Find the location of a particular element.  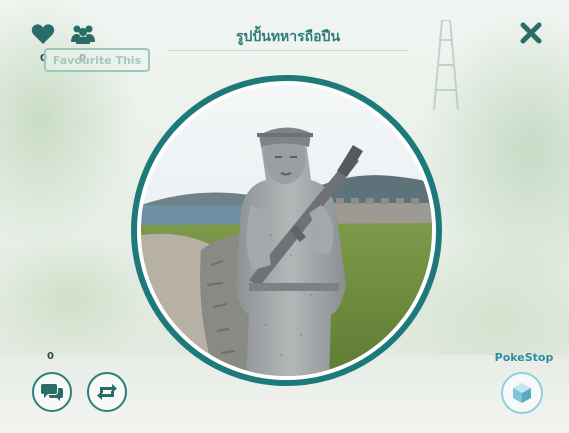

comment-count: 0 is located at coordinates (50, 356).